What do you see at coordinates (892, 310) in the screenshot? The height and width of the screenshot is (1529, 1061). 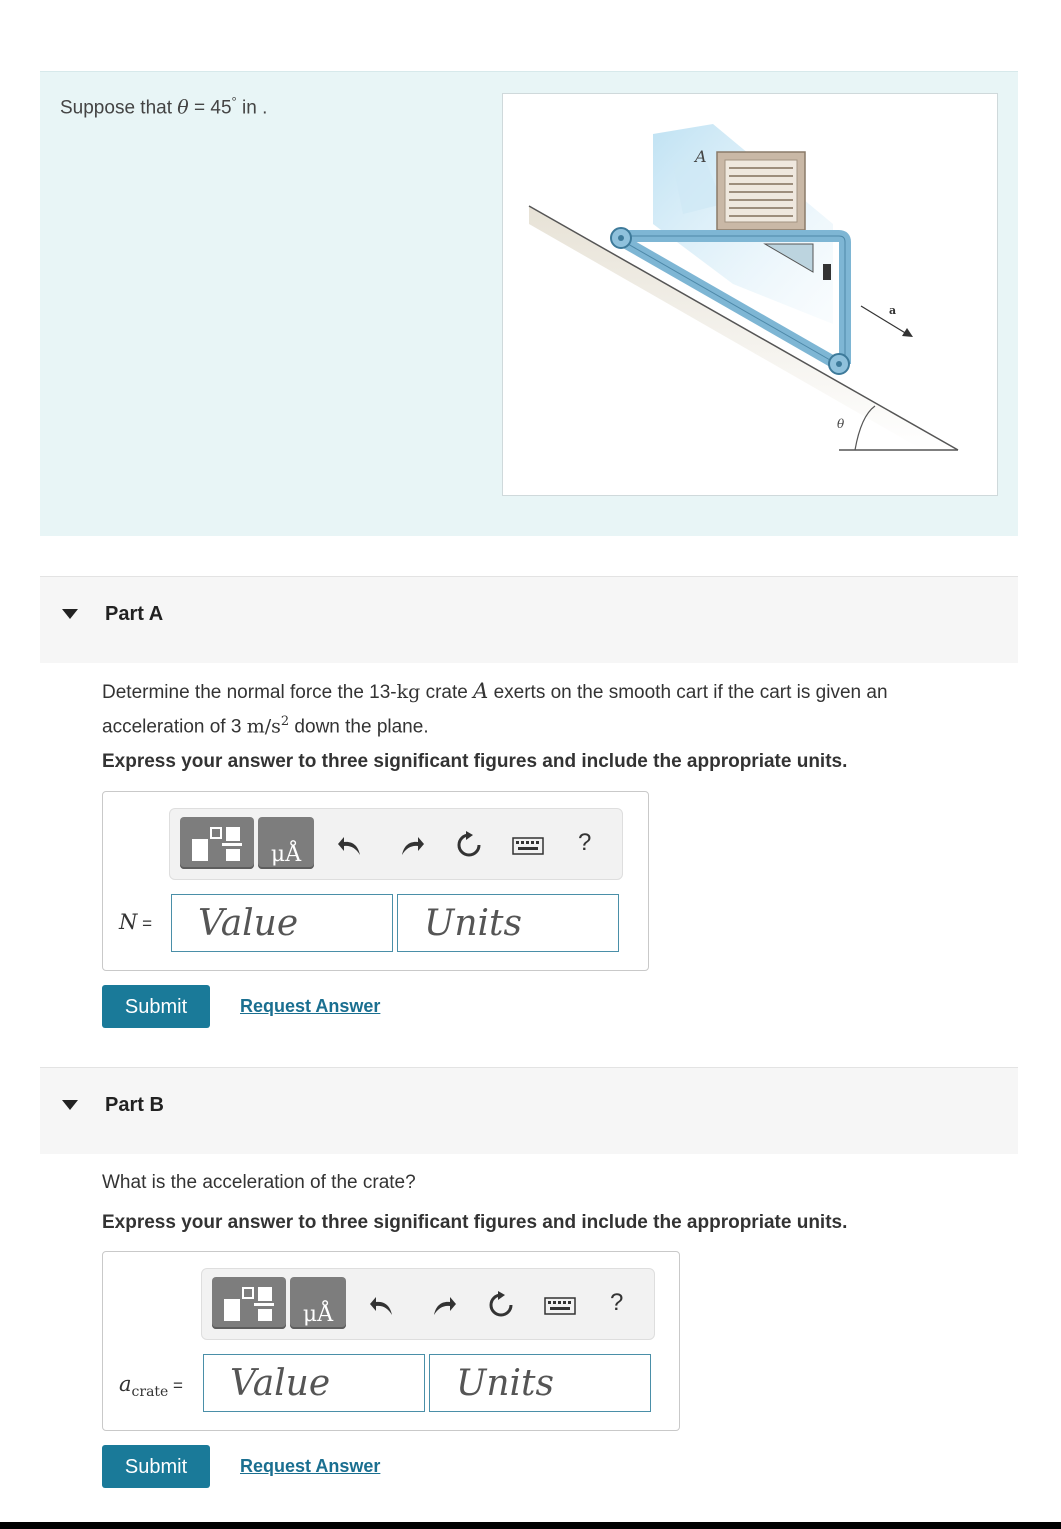 I see `acceleration-label: a` at bounding box center [892, 310].